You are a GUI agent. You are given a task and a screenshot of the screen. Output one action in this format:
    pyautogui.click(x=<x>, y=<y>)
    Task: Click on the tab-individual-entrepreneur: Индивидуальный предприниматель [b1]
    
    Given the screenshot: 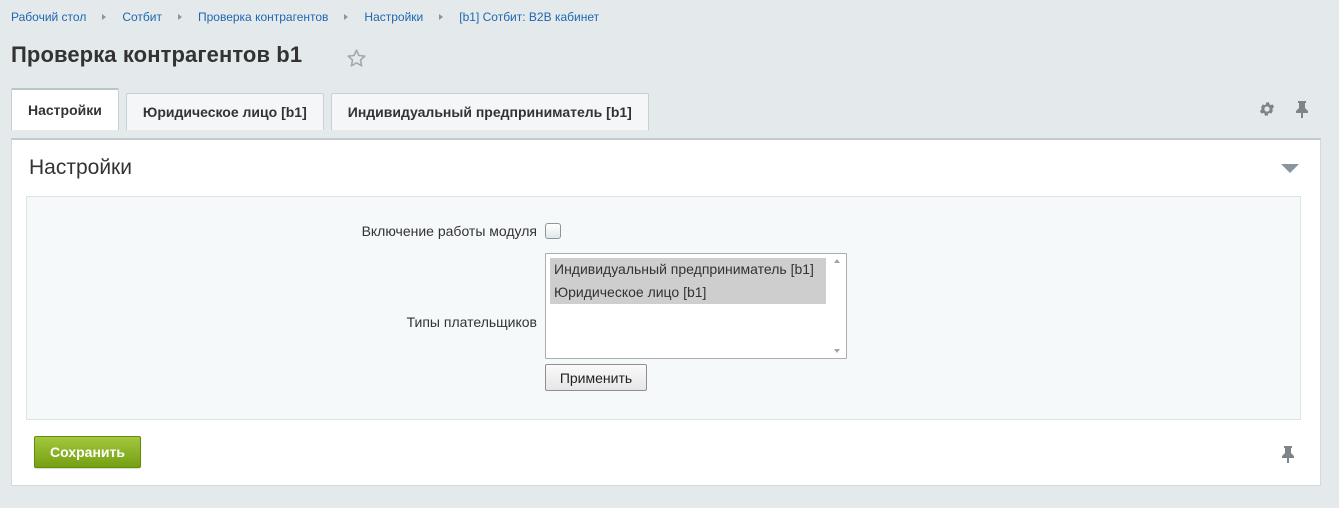 What is the action you would take?
    pyautogui.click(x=489, y=111)
    